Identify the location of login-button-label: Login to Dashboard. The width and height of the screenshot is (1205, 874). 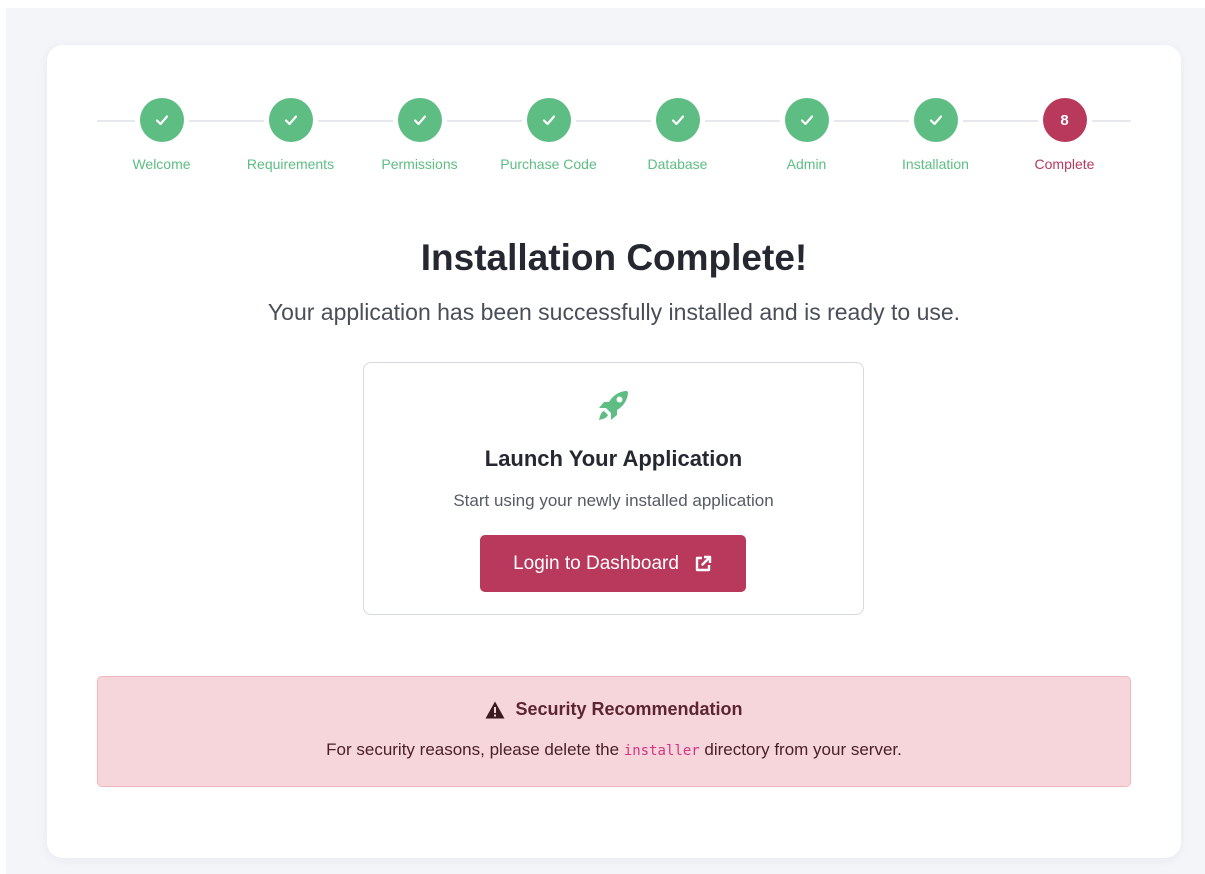
(596, 563).